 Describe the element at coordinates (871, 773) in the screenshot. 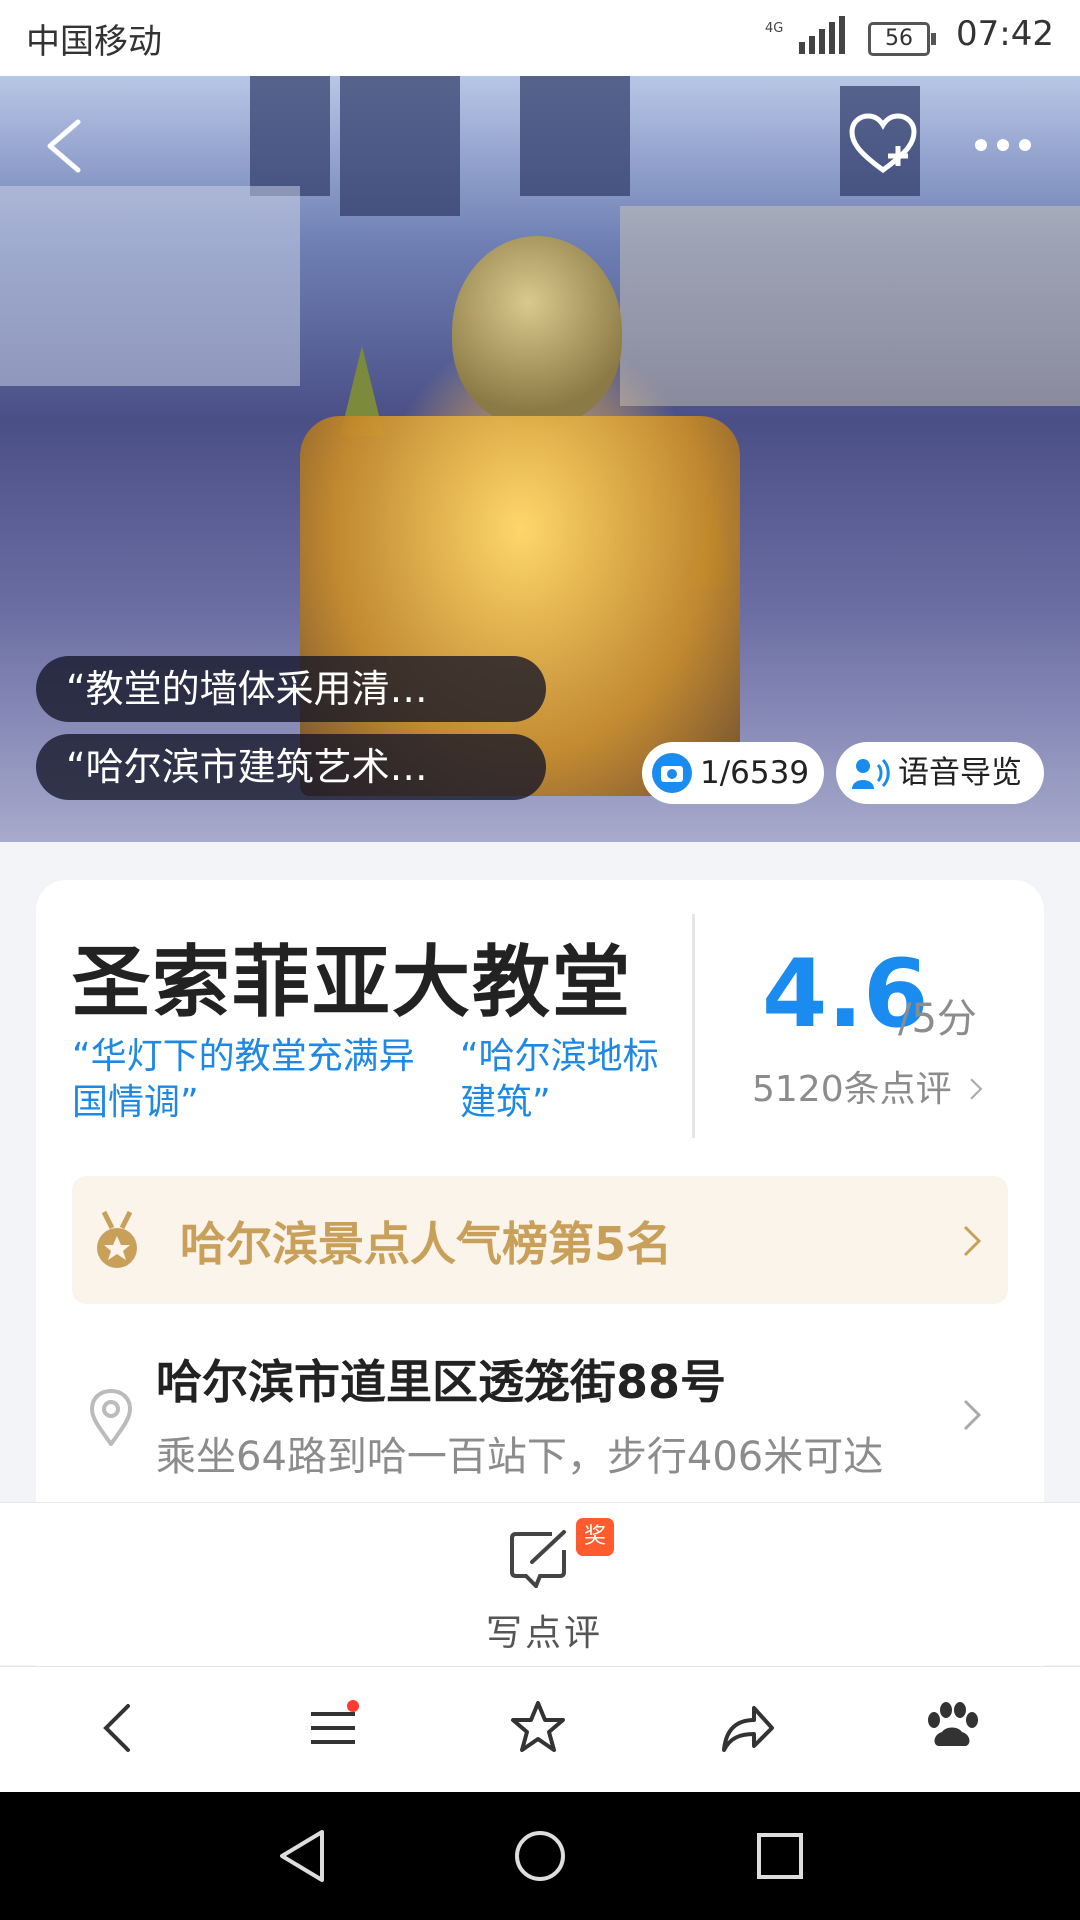

I see `audio-guide-icon` at that location.